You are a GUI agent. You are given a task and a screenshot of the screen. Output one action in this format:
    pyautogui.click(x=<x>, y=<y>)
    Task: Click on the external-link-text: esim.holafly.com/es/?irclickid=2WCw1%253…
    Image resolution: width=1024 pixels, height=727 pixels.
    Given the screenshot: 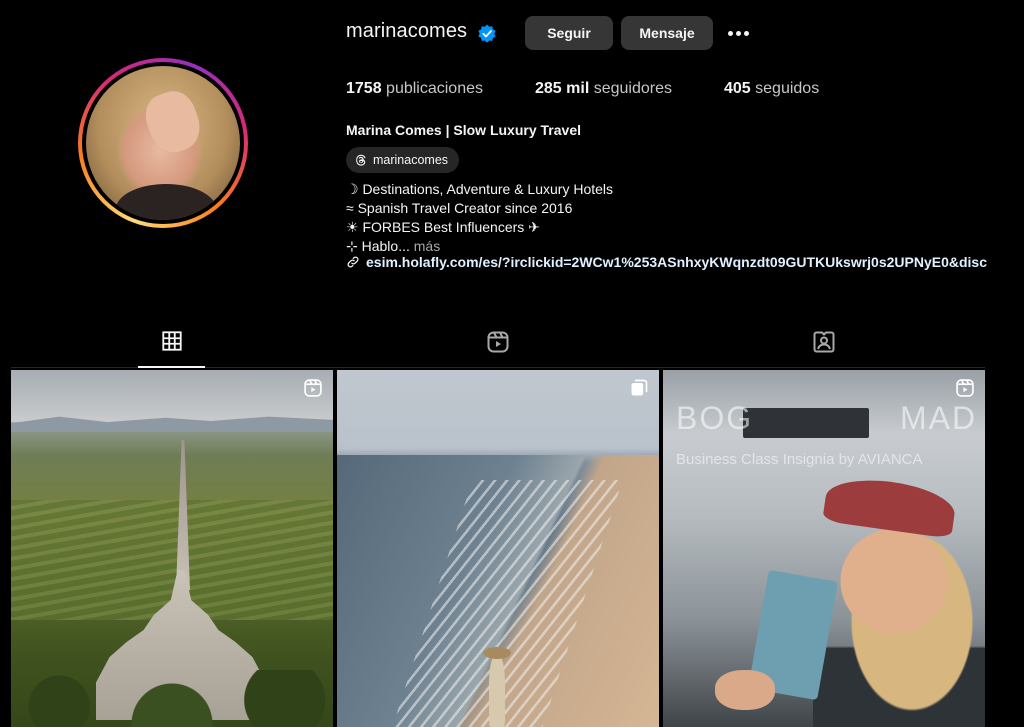 What is the action you would take?
    pyautogui.click(x=677, y=262)
    